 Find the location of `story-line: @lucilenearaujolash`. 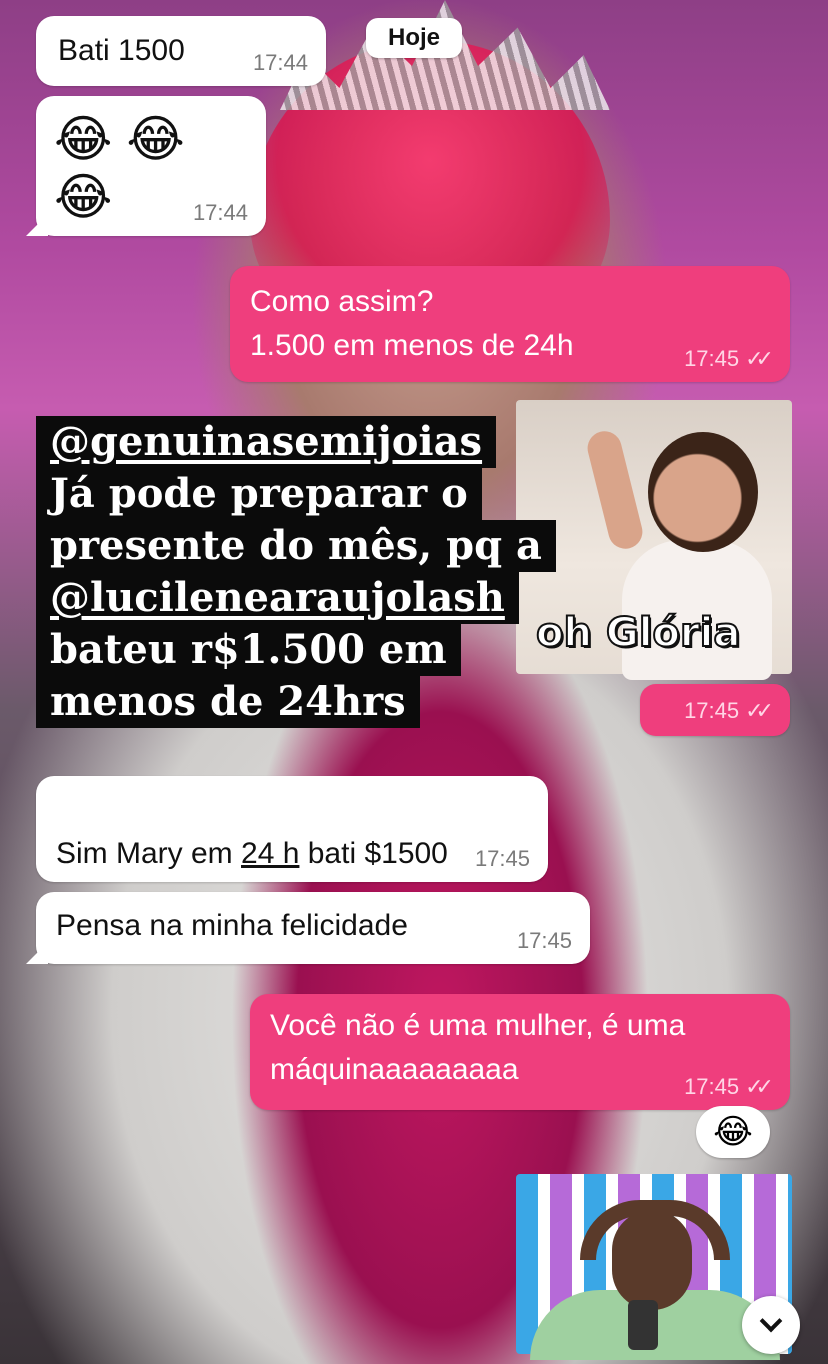

story-line: @lucilenearaujolash is located at coordinates (277, 598).